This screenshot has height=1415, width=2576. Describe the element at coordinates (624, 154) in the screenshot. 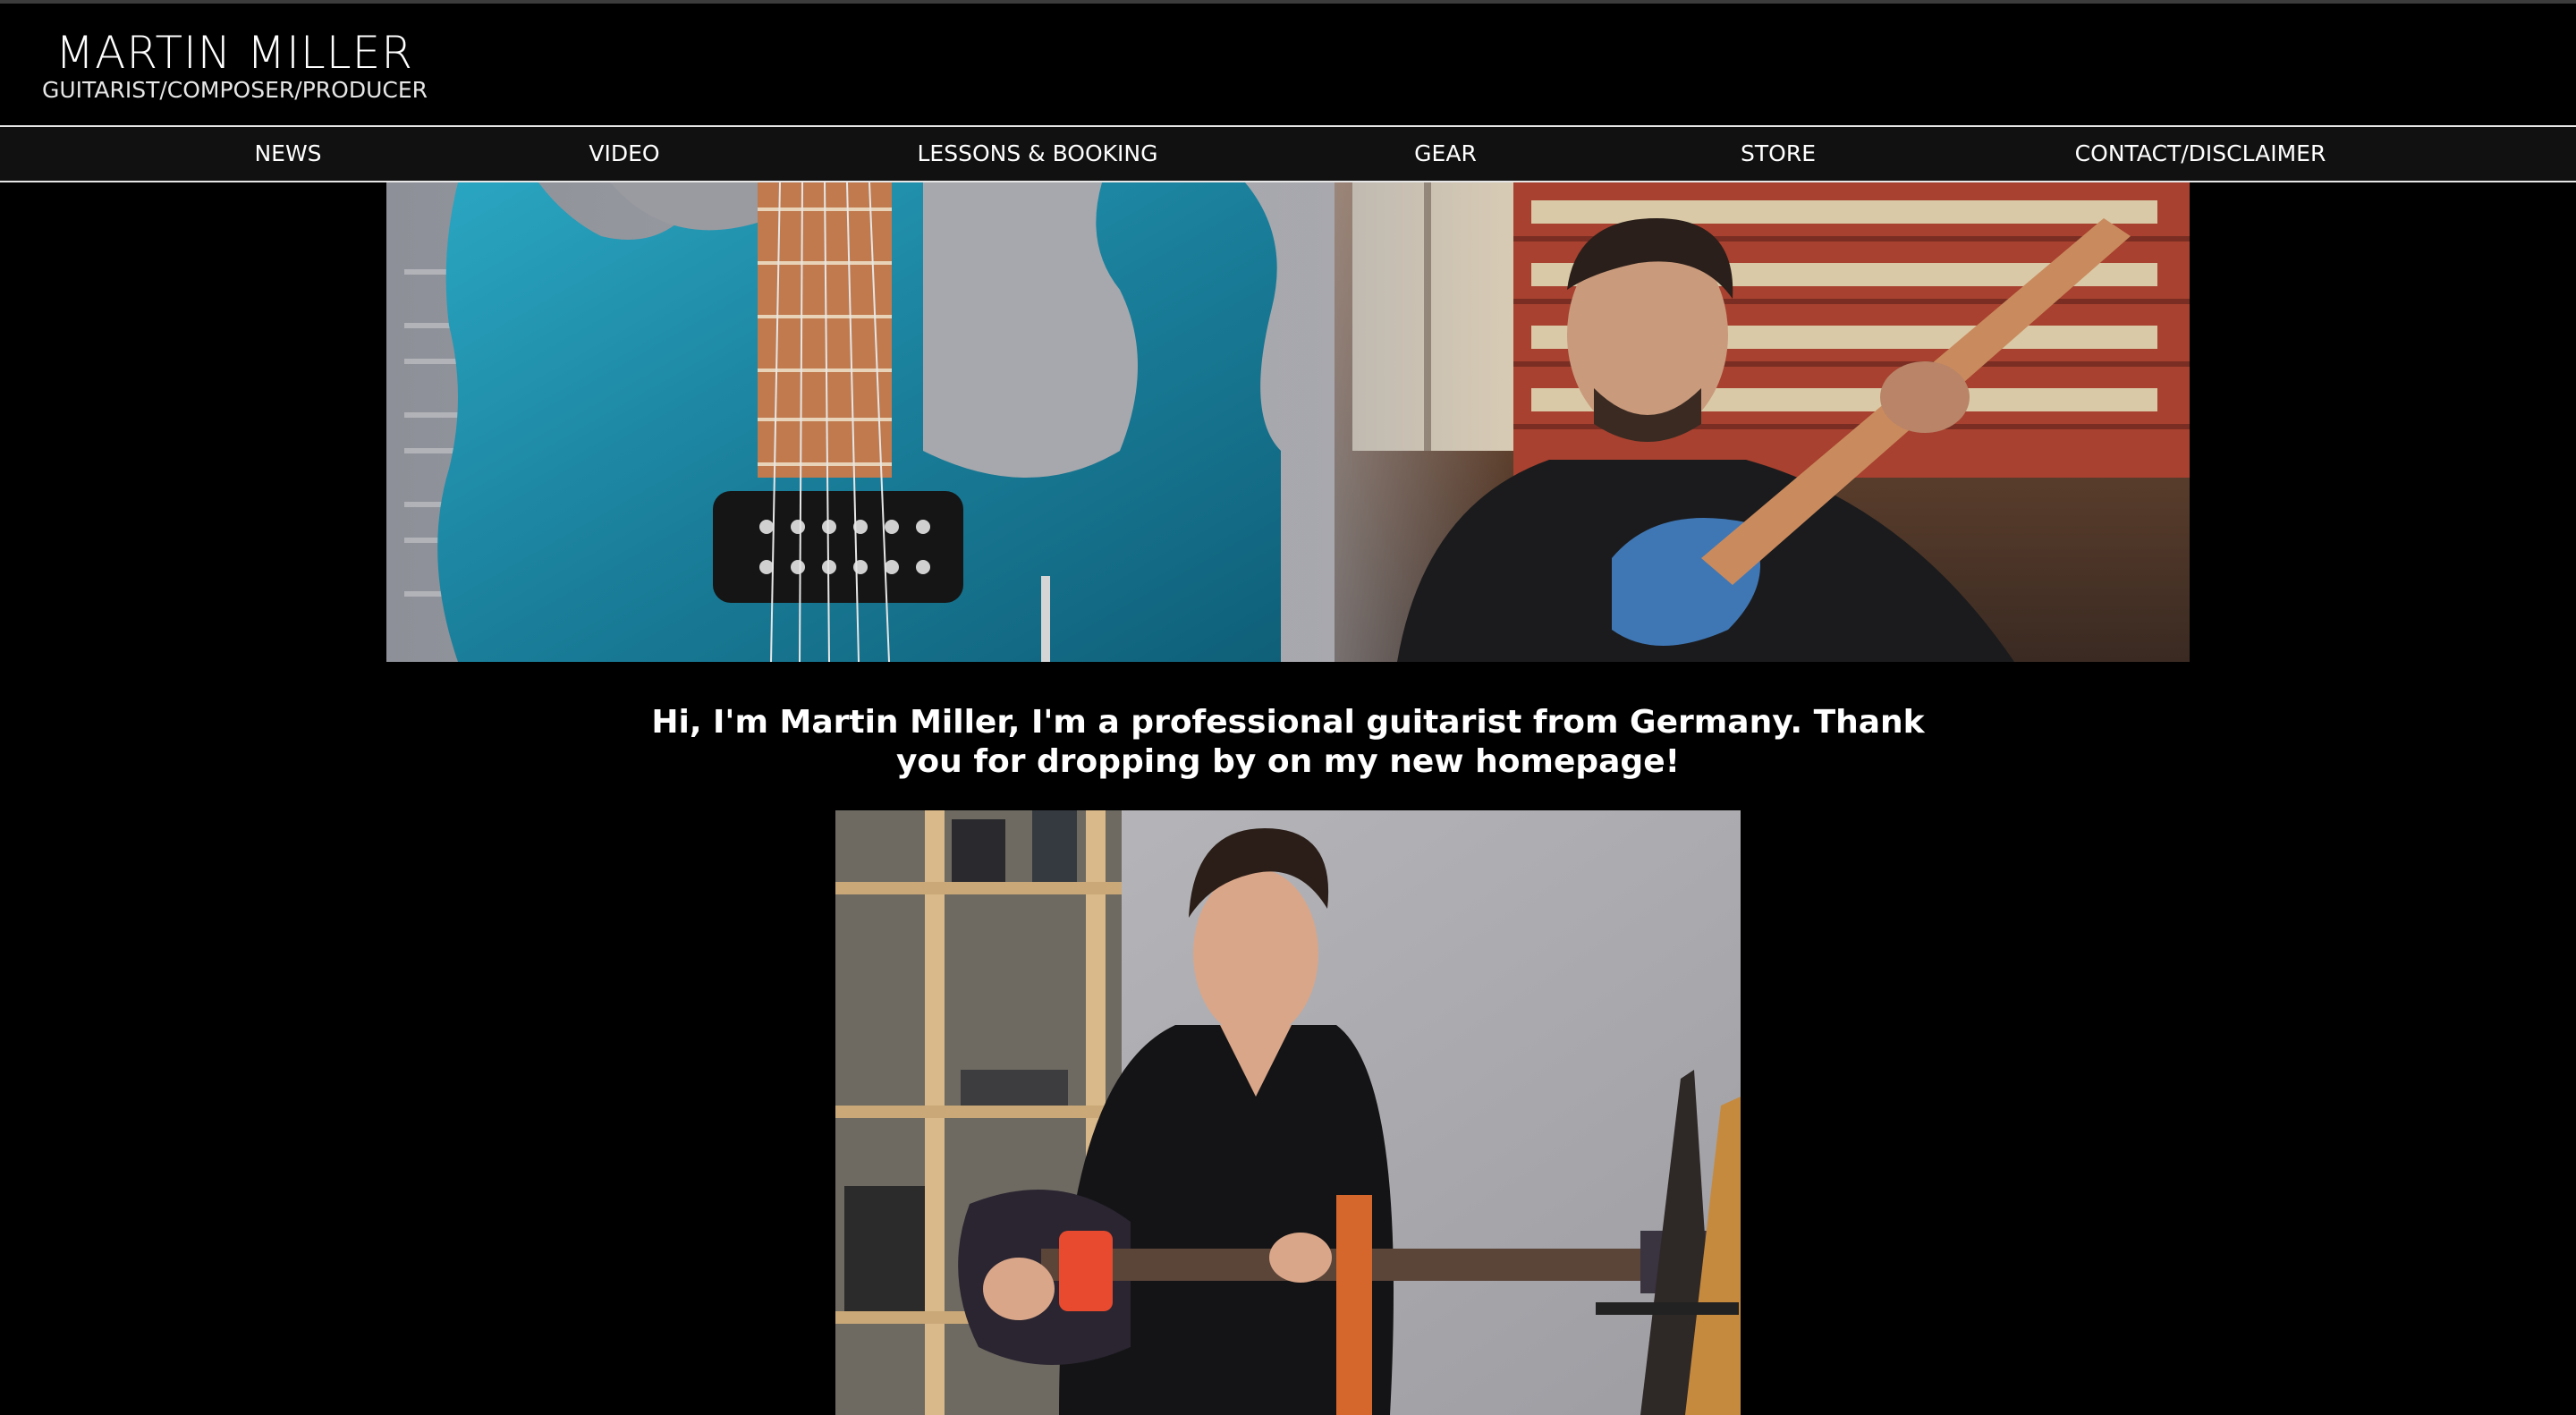

I see `nav-item-video: VIDEO` at that location.